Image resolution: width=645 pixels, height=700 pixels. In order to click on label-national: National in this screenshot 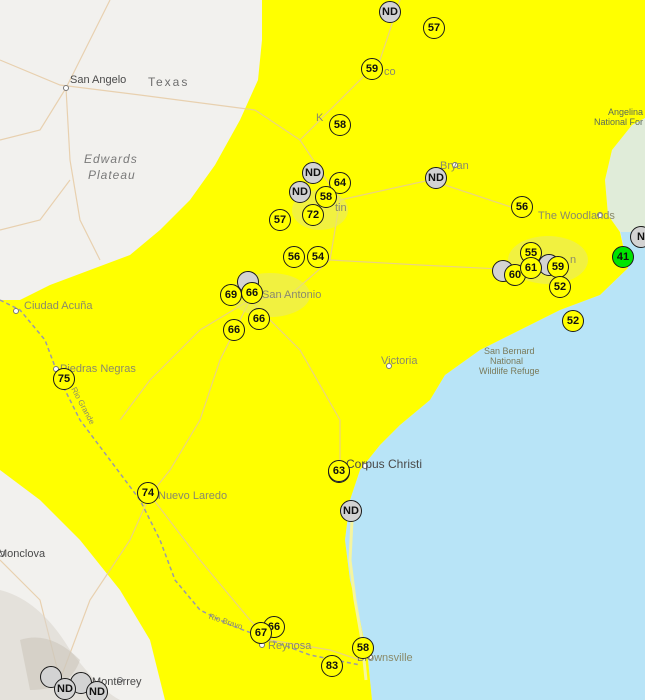, I will do `click(507, 361)`.